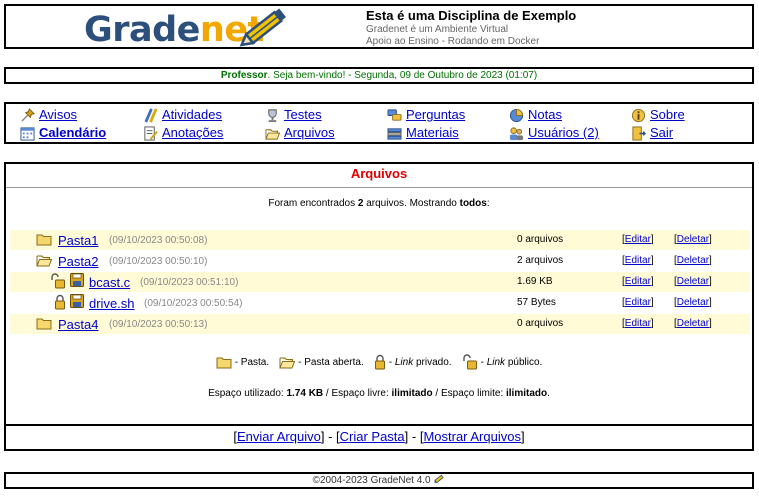  I want to click on menu-label-usuarios: Usuários (2), so click(563, 132).